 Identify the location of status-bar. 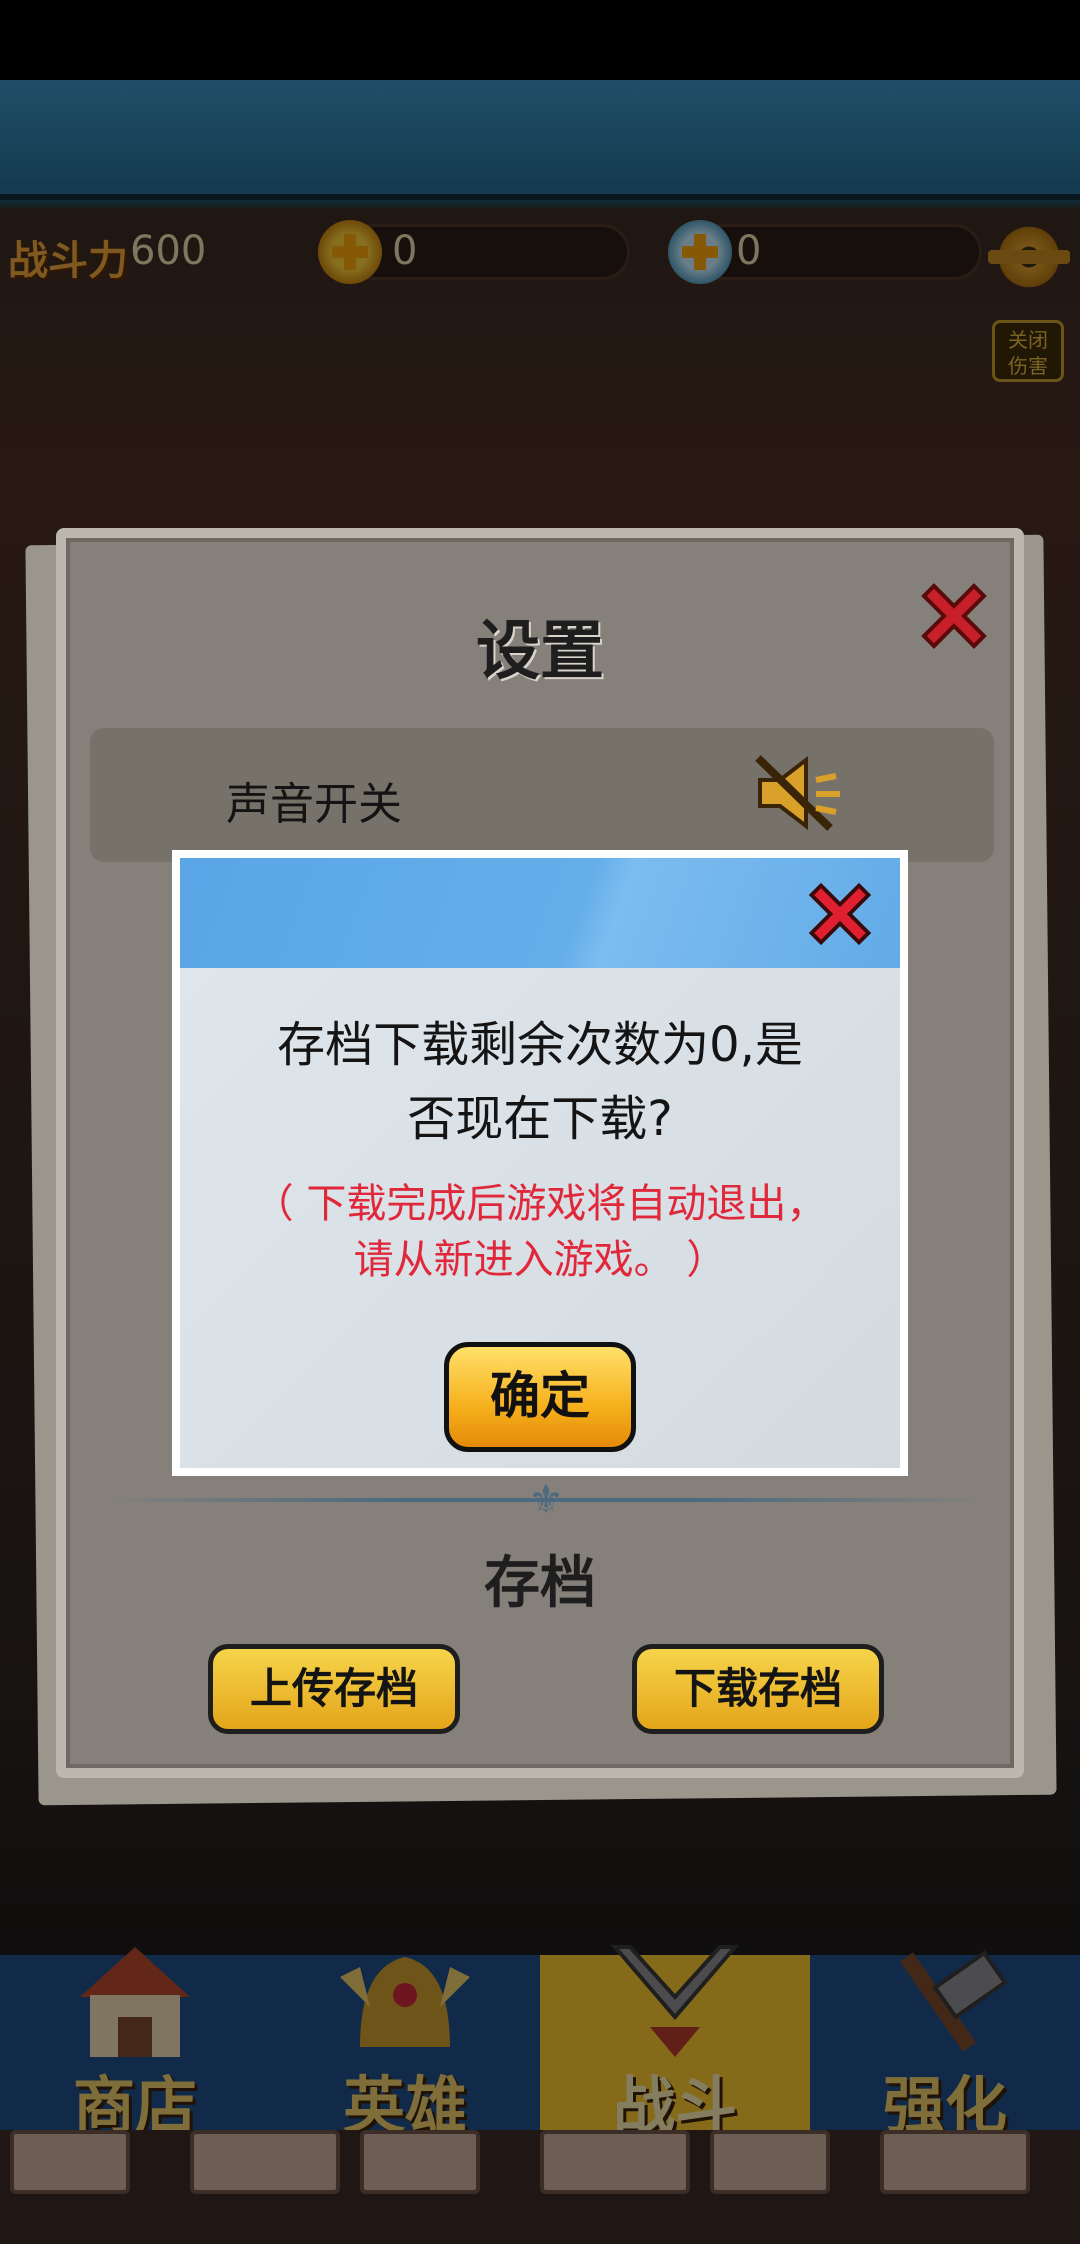
(540, 40).